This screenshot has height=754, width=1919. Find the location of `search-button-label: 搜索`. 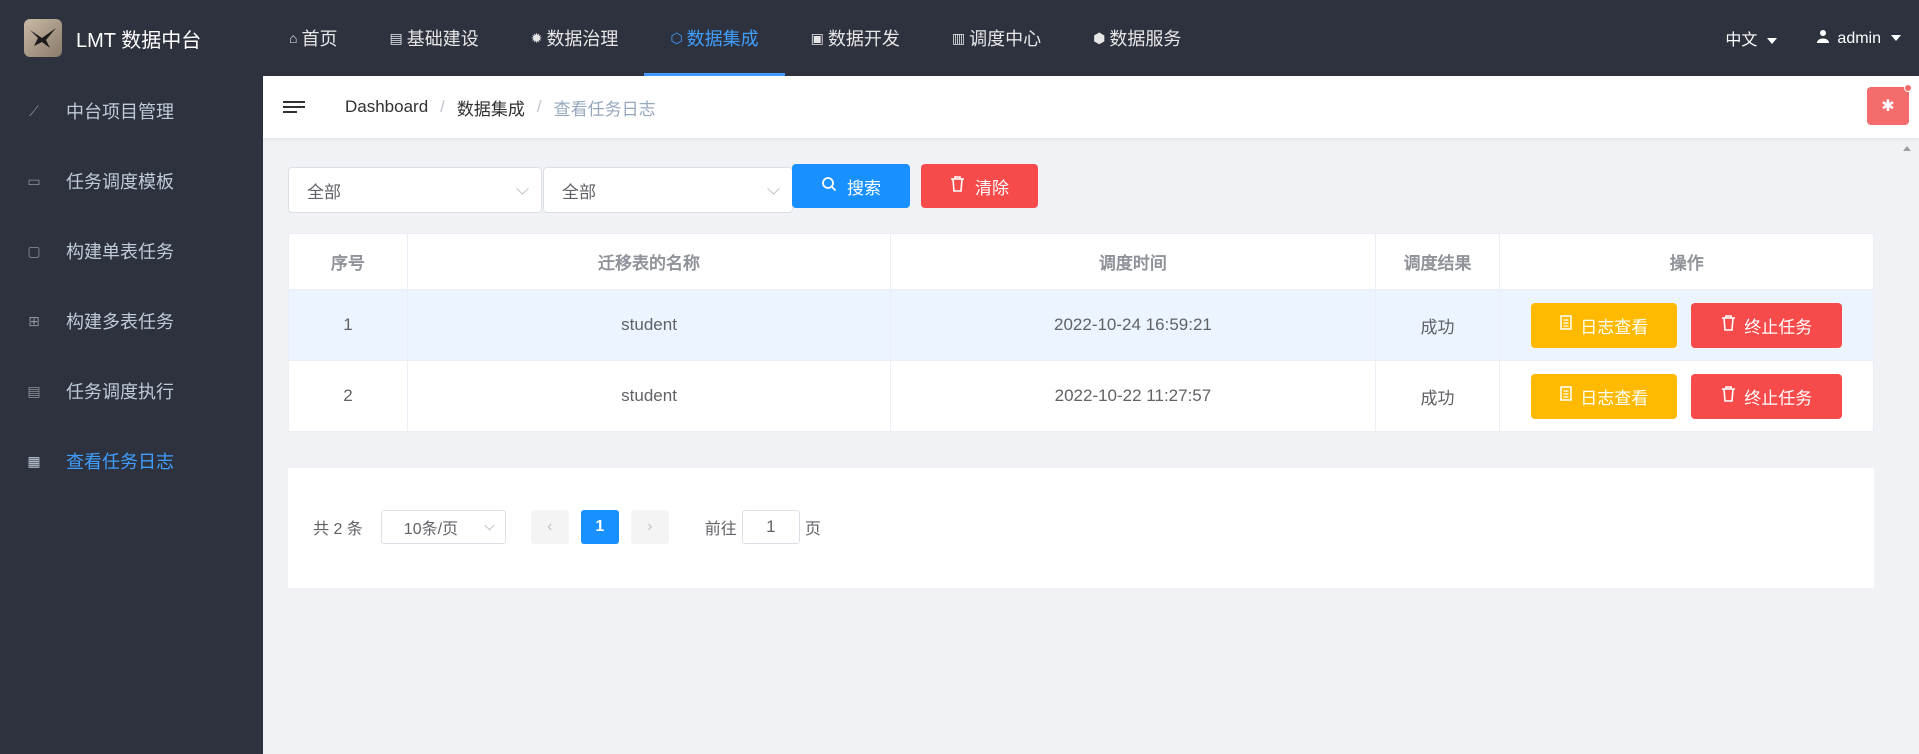

search-button-label: 搜索 is located at coordinates (864, 188).